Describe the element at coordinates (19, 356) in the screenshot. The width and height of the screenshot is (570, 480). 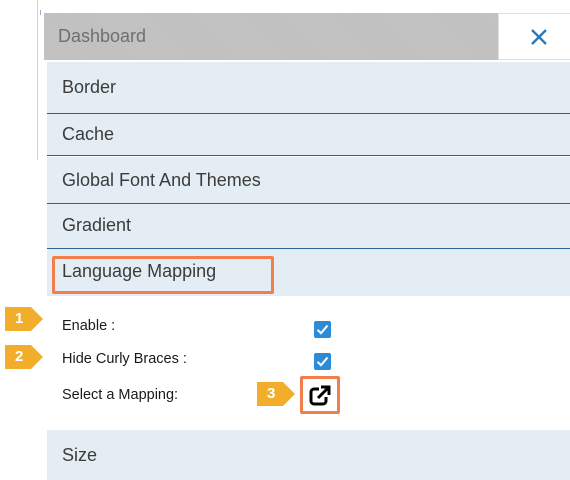
I see `marker-number: 2` at that location.